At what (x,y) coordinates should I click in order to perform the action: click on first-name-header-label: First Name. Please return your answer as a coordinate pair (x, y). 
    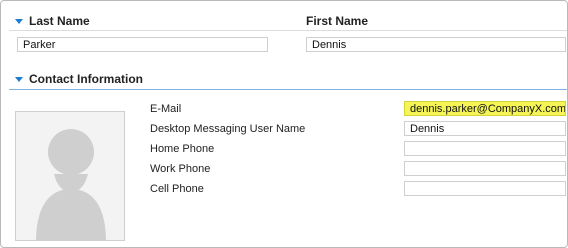
    Looking at the image, I should click on (337, 21).